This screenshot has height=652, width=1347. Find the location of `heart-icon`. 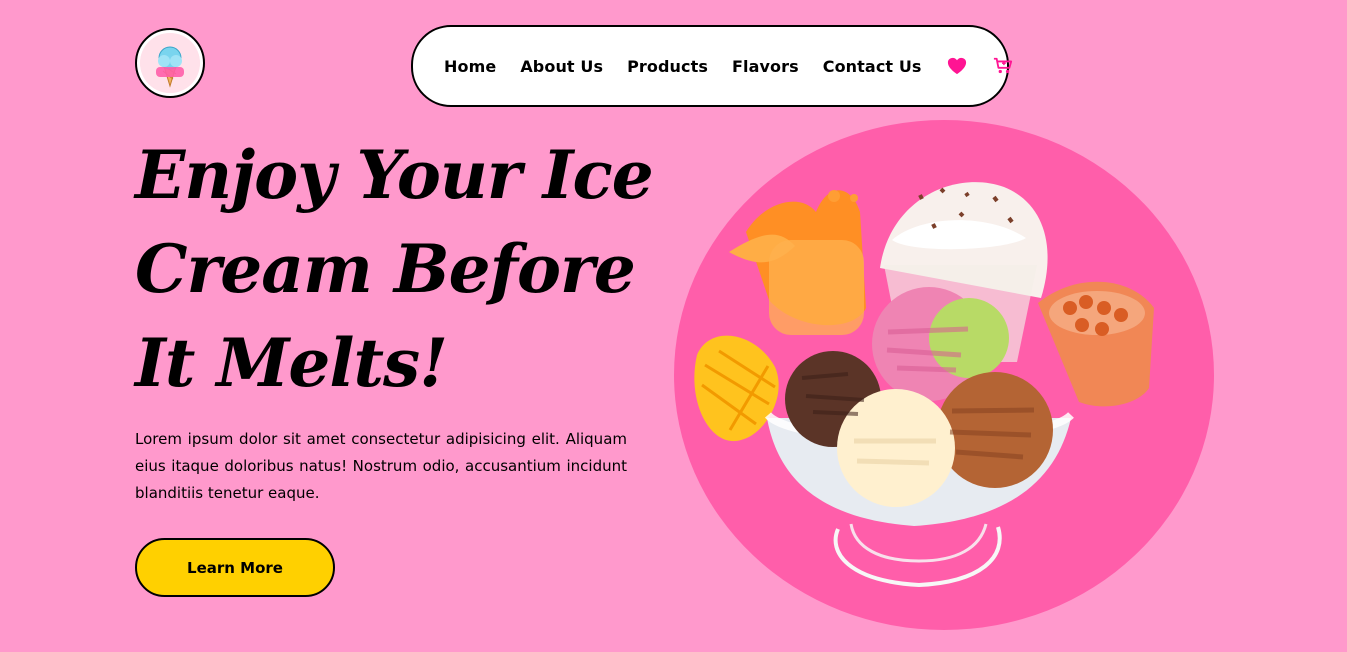

heart-icon is located at coordinates (957, 66).